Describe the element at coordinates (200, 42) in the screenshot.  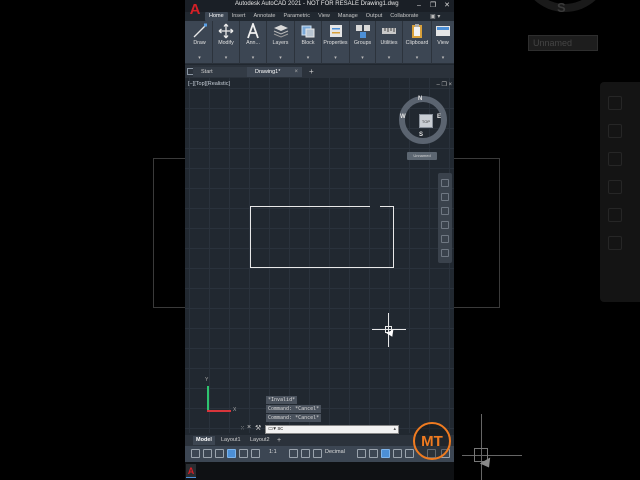
I see `panel-draw: Draw ▾` at that location.